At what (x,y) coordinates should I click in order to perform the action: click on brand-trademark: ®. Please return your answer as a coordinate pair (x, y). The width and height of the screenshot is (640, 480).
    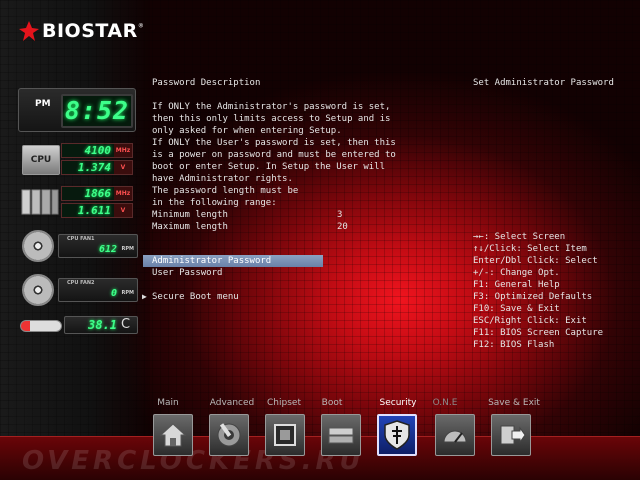
    Looking at the image, I should click on (140, 26).